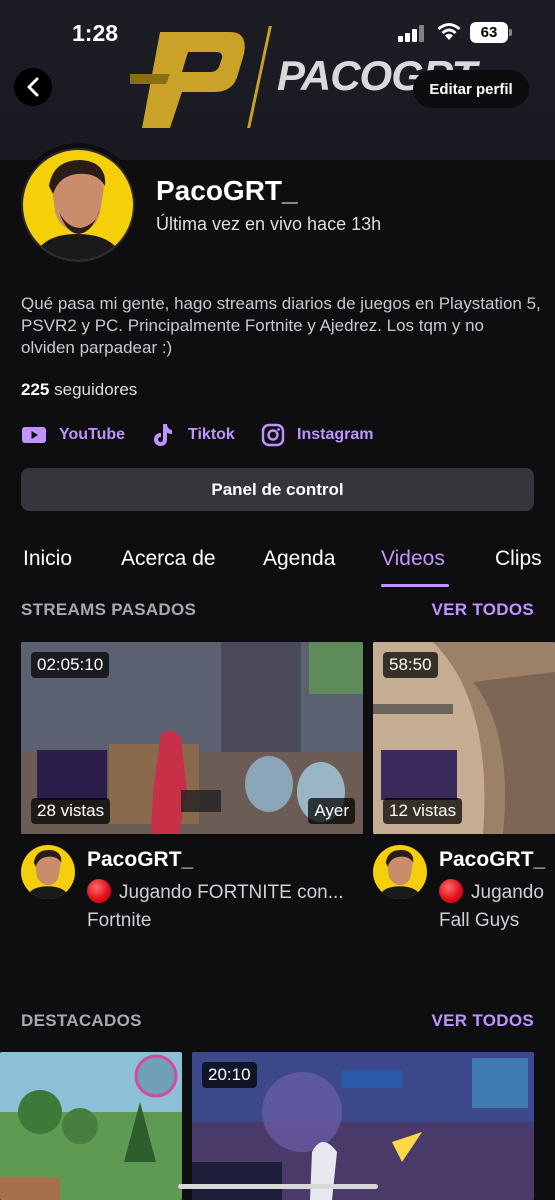 This screenshot has width=555, height=1200. Describe the element at coordinates (70, 665) in the screenshot. I see `video-duration: 02:05:10` at that location.